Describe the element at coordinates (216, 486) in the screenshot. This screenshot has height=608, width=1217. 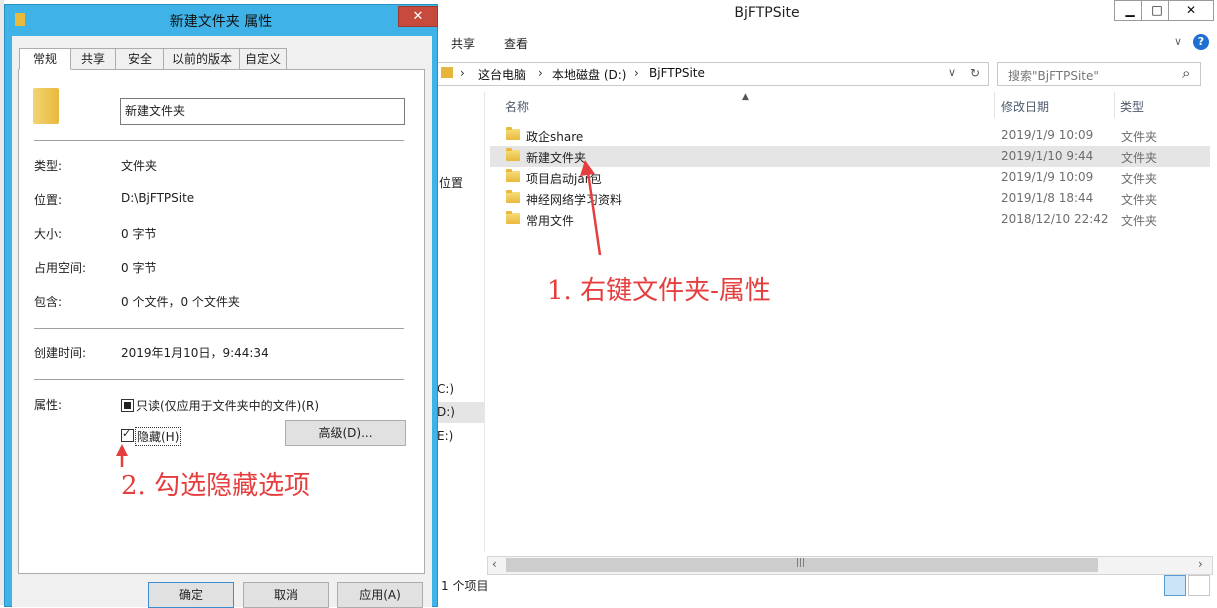
I see `annotation-step2: 2. 勾选隐藏选项` at that location.